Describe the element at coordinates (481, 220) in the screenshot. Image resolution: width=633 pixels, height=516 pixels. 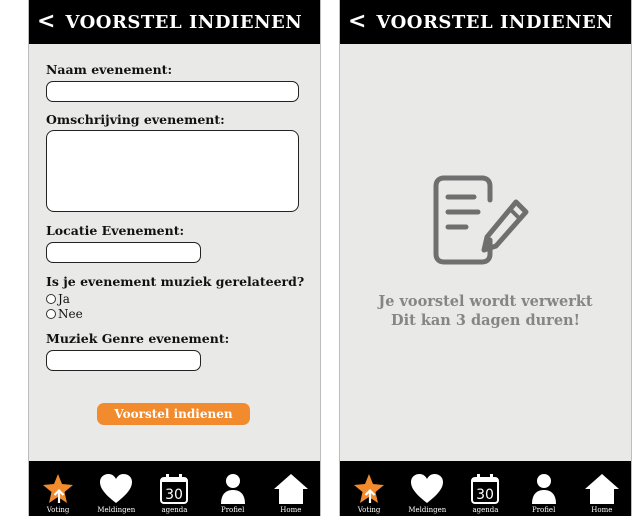
I see `document-edit-icon` at that location.